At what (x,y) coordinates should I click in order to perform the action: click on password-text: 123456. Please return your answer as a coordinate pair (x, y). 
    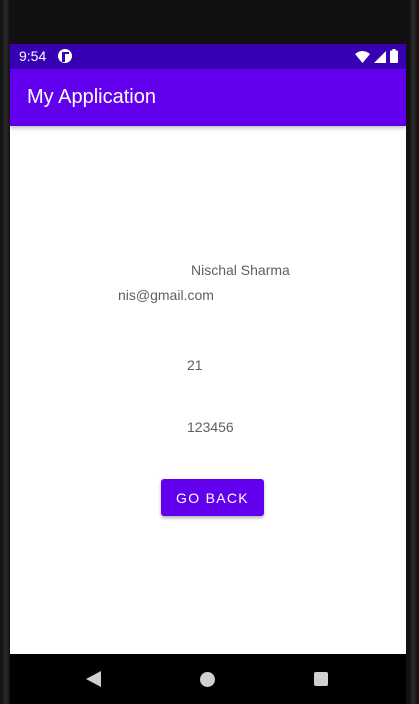
    Looking at the image, I should click on (210, 427).